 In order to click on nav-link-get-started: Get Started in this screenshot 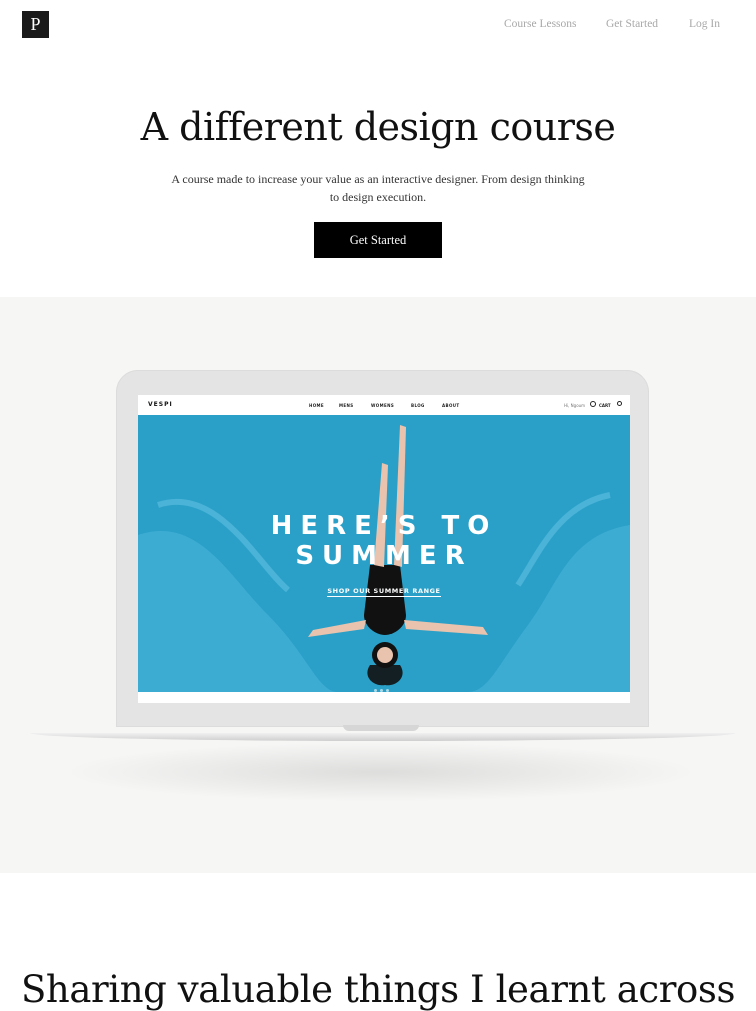, I will do `click(632, 24)`.